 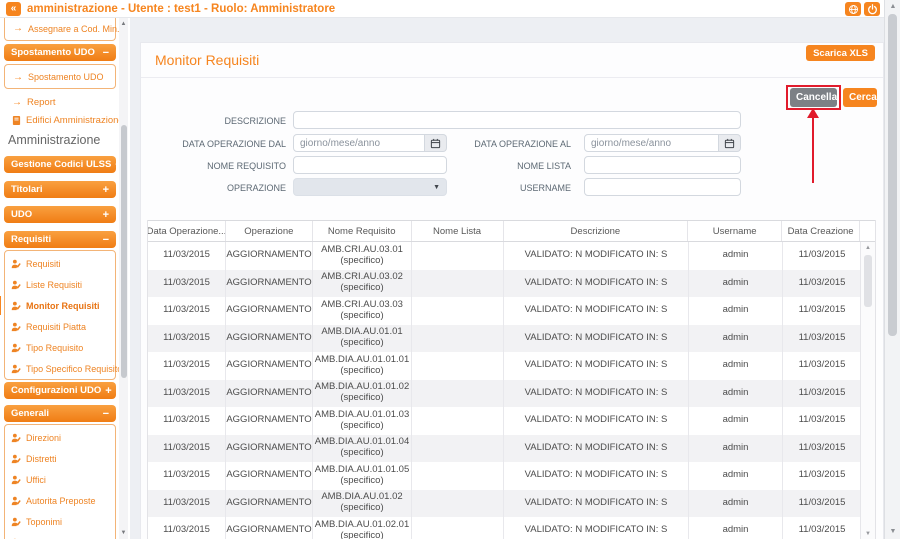 What do you see at coordinates (57, 305) in the screenshot?
I see `sidebar-item-monitor-requisiti: Monitor Requisiti` at bounding box center [57, 305].